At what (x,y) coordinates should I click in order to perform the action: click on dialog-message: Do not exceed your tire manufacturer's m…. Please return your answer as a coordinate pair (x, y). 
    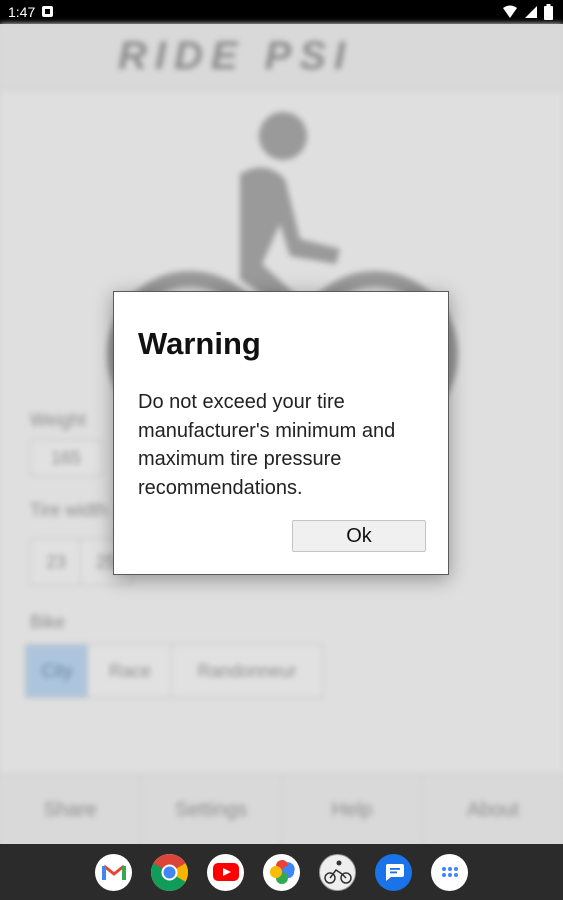
    Looking at the image, I should click on (267, 445).